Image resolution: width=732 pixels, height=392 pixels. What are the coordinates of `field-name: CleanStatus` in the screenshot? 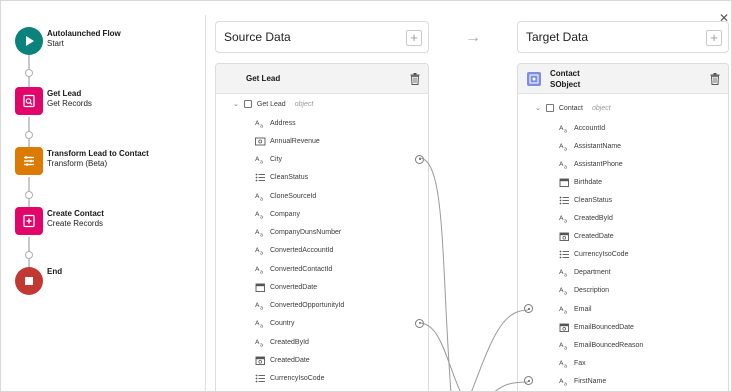 It's located at (289, 178).